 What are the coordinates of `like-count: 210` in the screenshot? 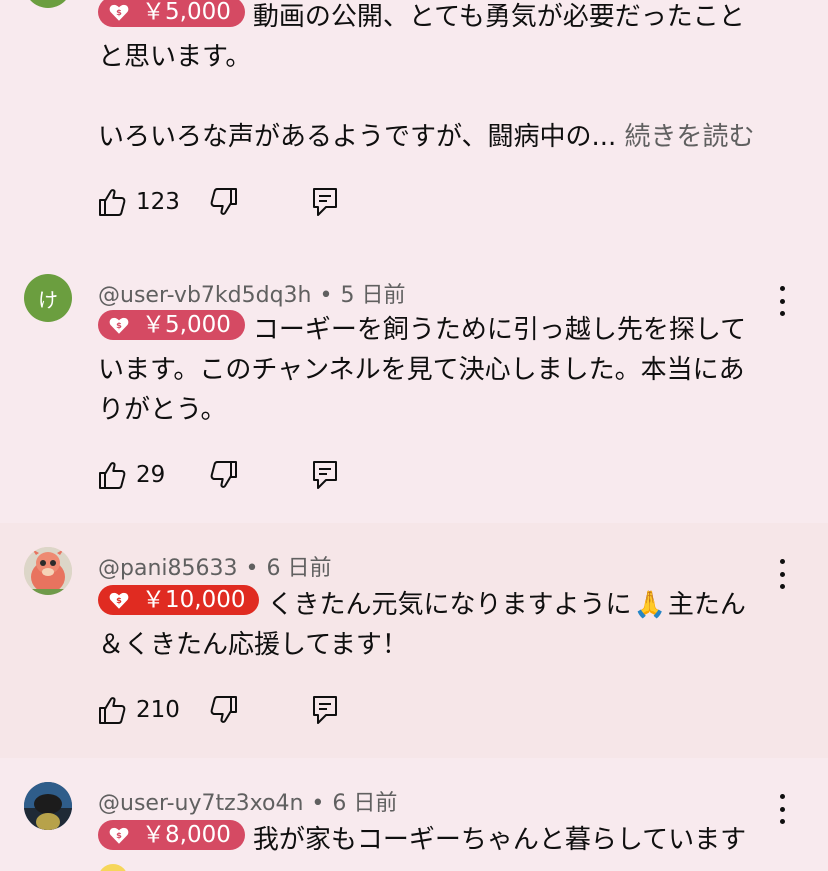 It's located at (158, 710).